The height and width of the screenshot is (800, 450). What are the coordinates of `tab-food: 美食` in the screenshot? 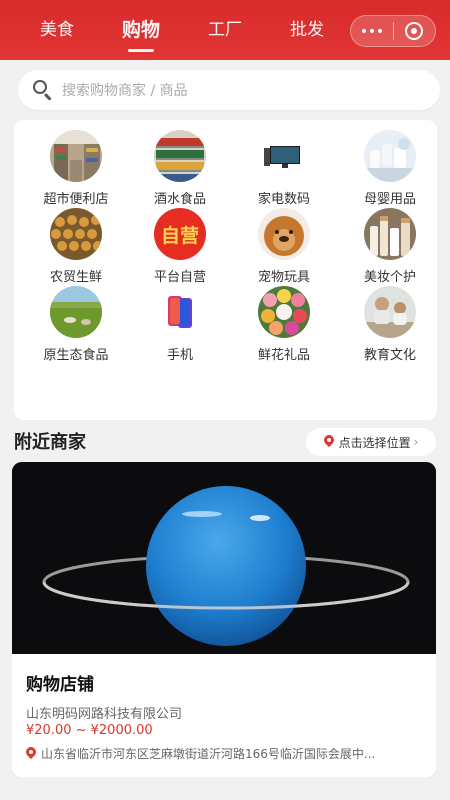 It's located at (57, 30).